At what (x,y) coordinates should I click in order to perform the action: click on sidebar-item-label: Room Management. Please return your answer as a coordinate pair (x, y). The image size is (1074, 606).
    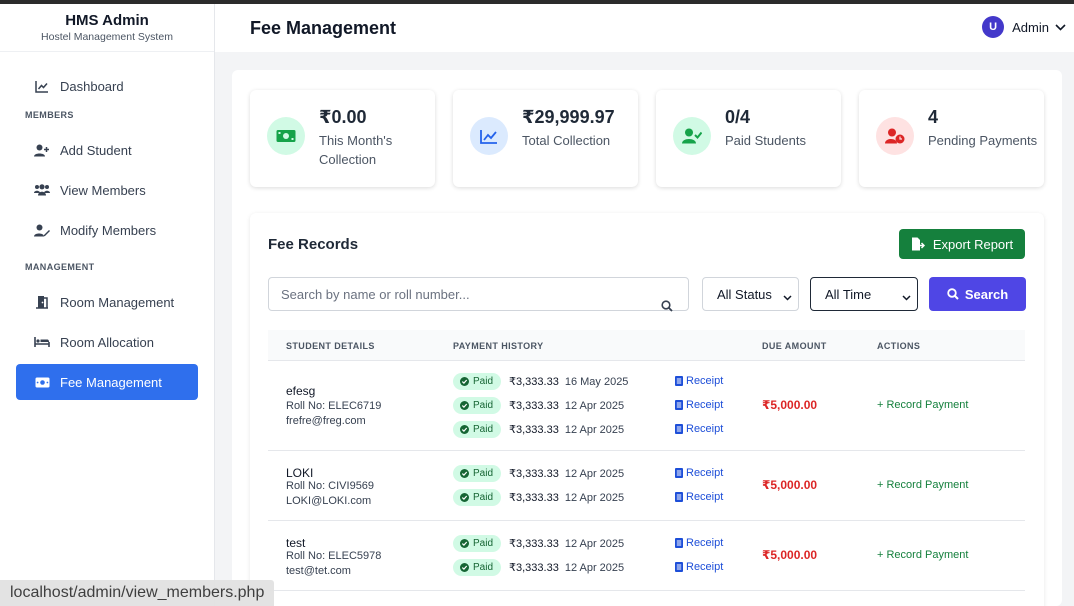
    Looking at the image, I should click on (117, 302).